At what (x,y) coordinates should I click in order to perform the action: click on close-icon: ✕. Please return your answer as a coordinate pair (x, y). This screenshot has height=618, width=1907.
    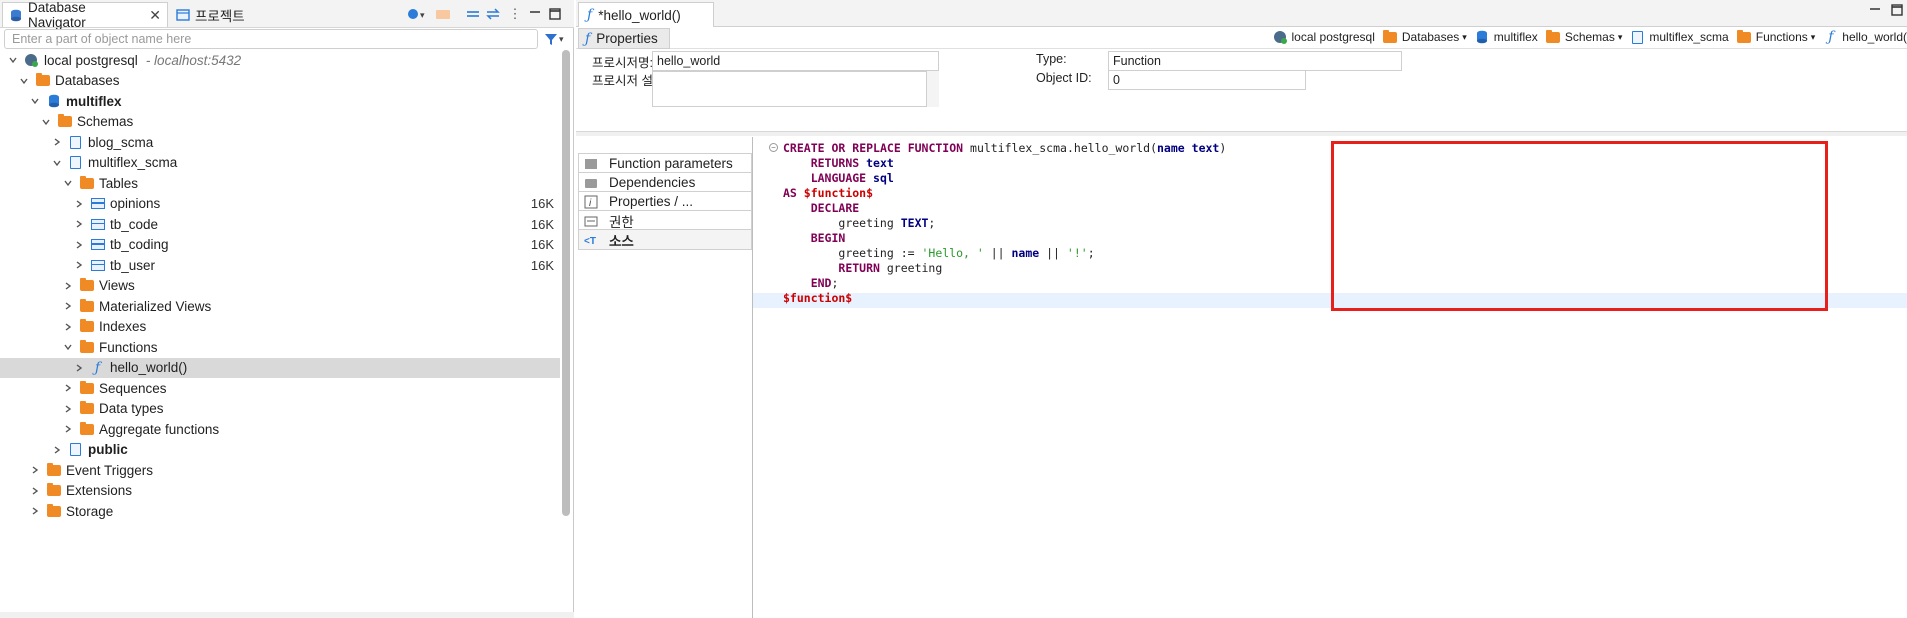
    Looking at the image, I should click on (155, 15).